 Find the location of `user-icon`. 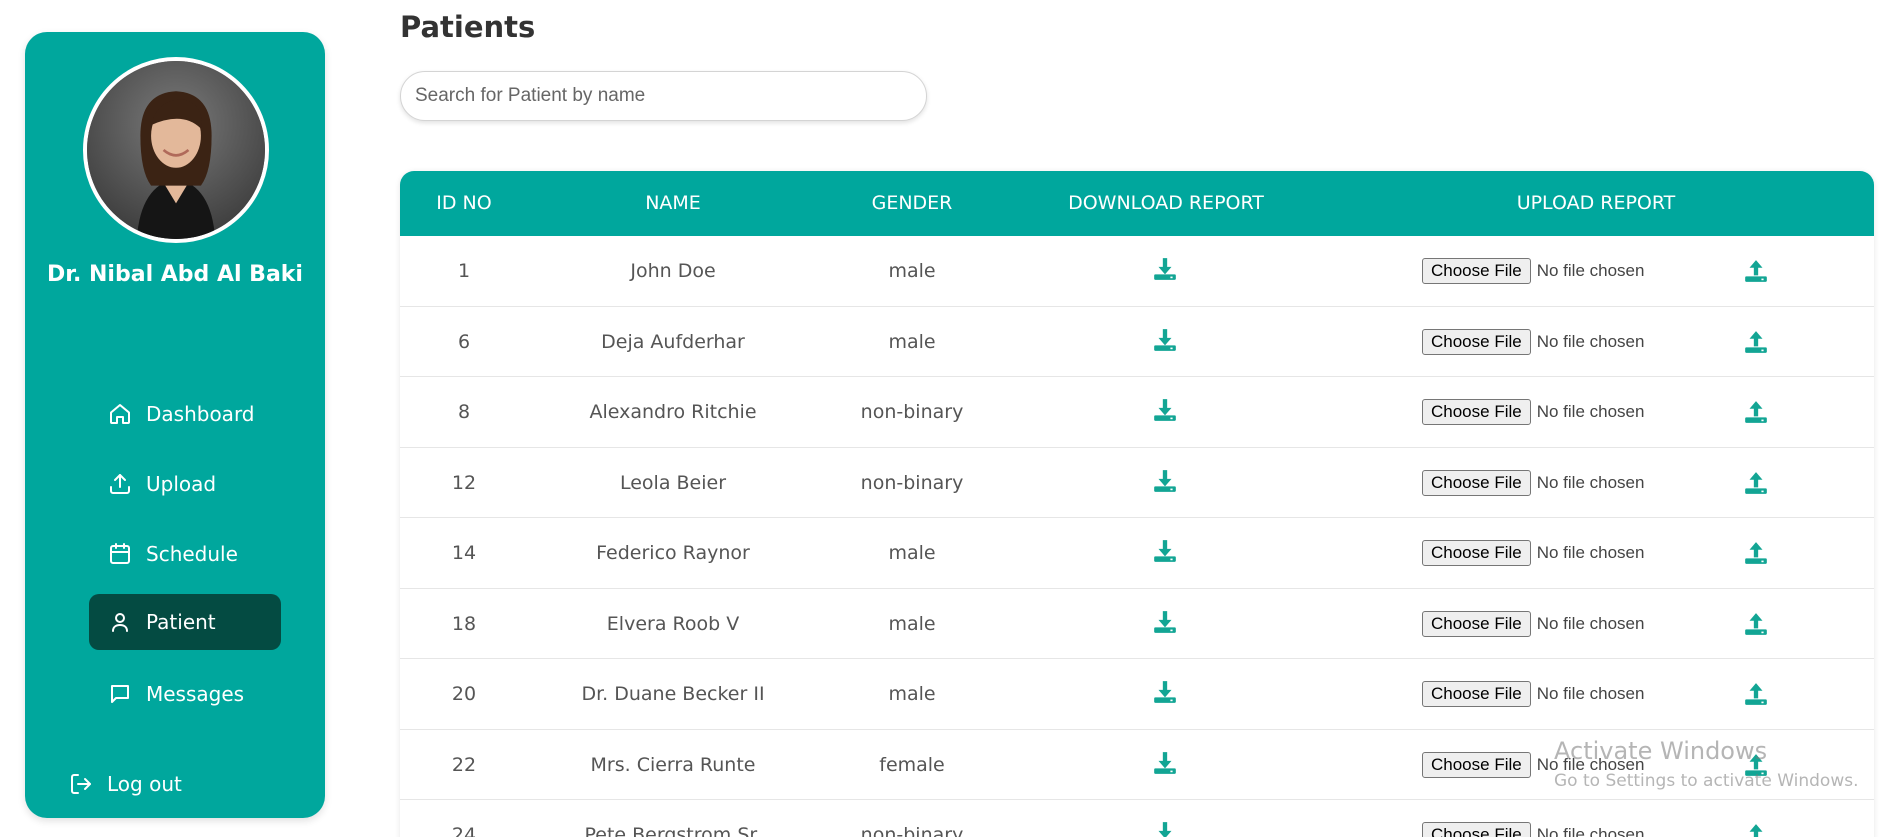

user-icon is located at coordinates (120, 622).